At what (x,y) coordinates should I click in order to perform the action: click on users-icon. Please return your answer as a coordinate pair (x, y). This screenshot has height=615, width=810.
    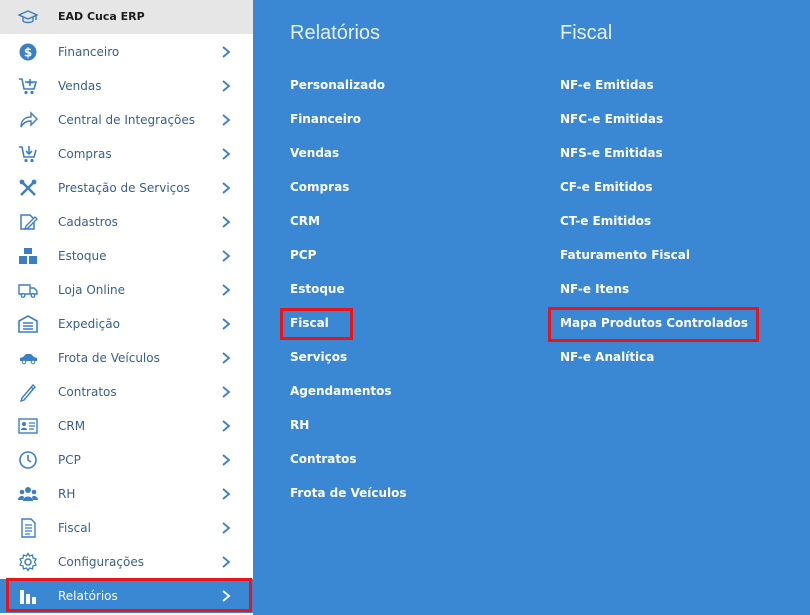
    Looking at the image, I should click on (28, 494).